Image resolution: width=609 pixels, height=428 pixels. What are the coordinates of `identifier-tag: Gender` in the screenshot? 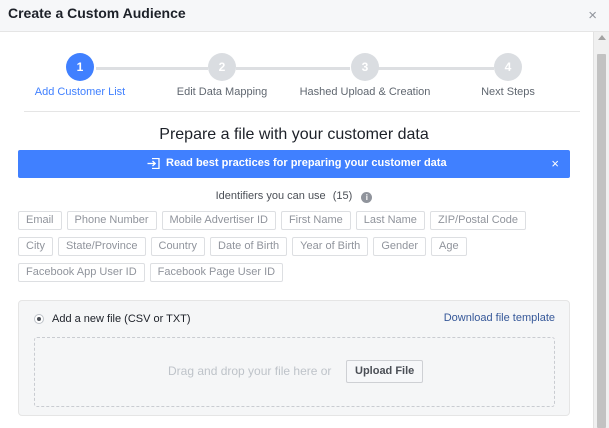 It's located at (400, 246).